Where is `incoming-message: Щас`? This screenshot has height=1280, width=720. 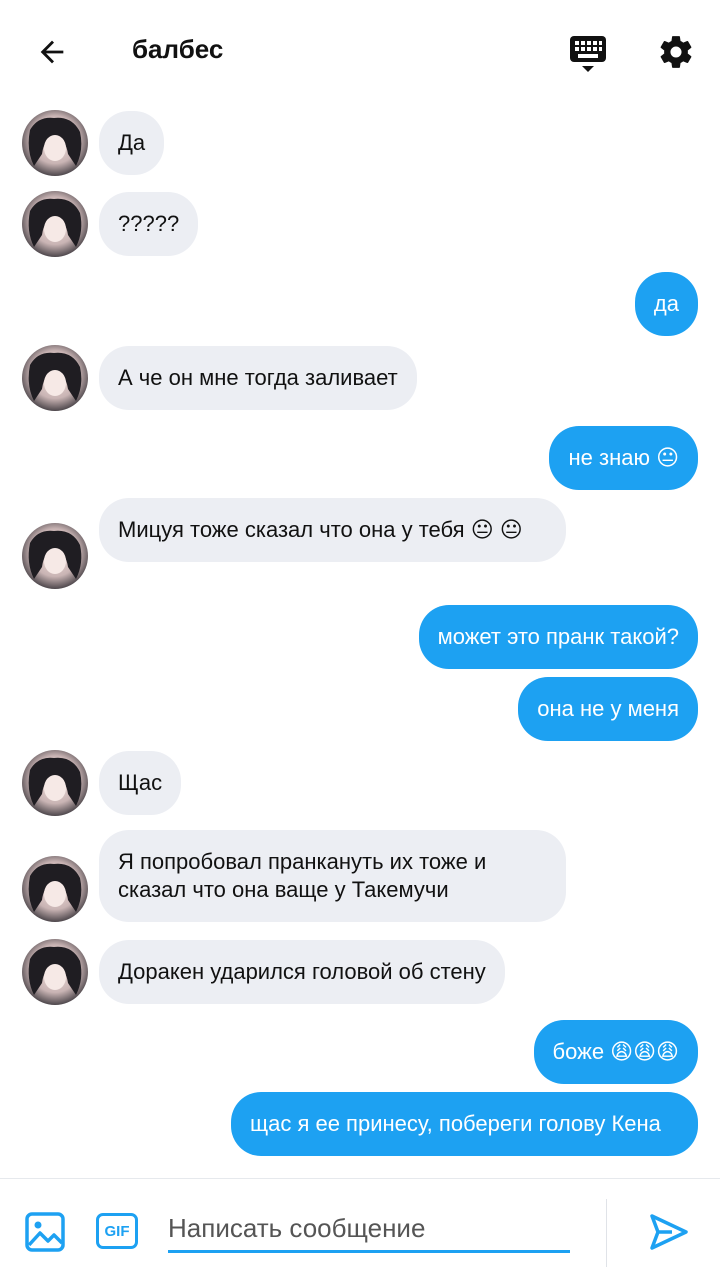 incoming-message: Щас is located at coordinates (140, 783).